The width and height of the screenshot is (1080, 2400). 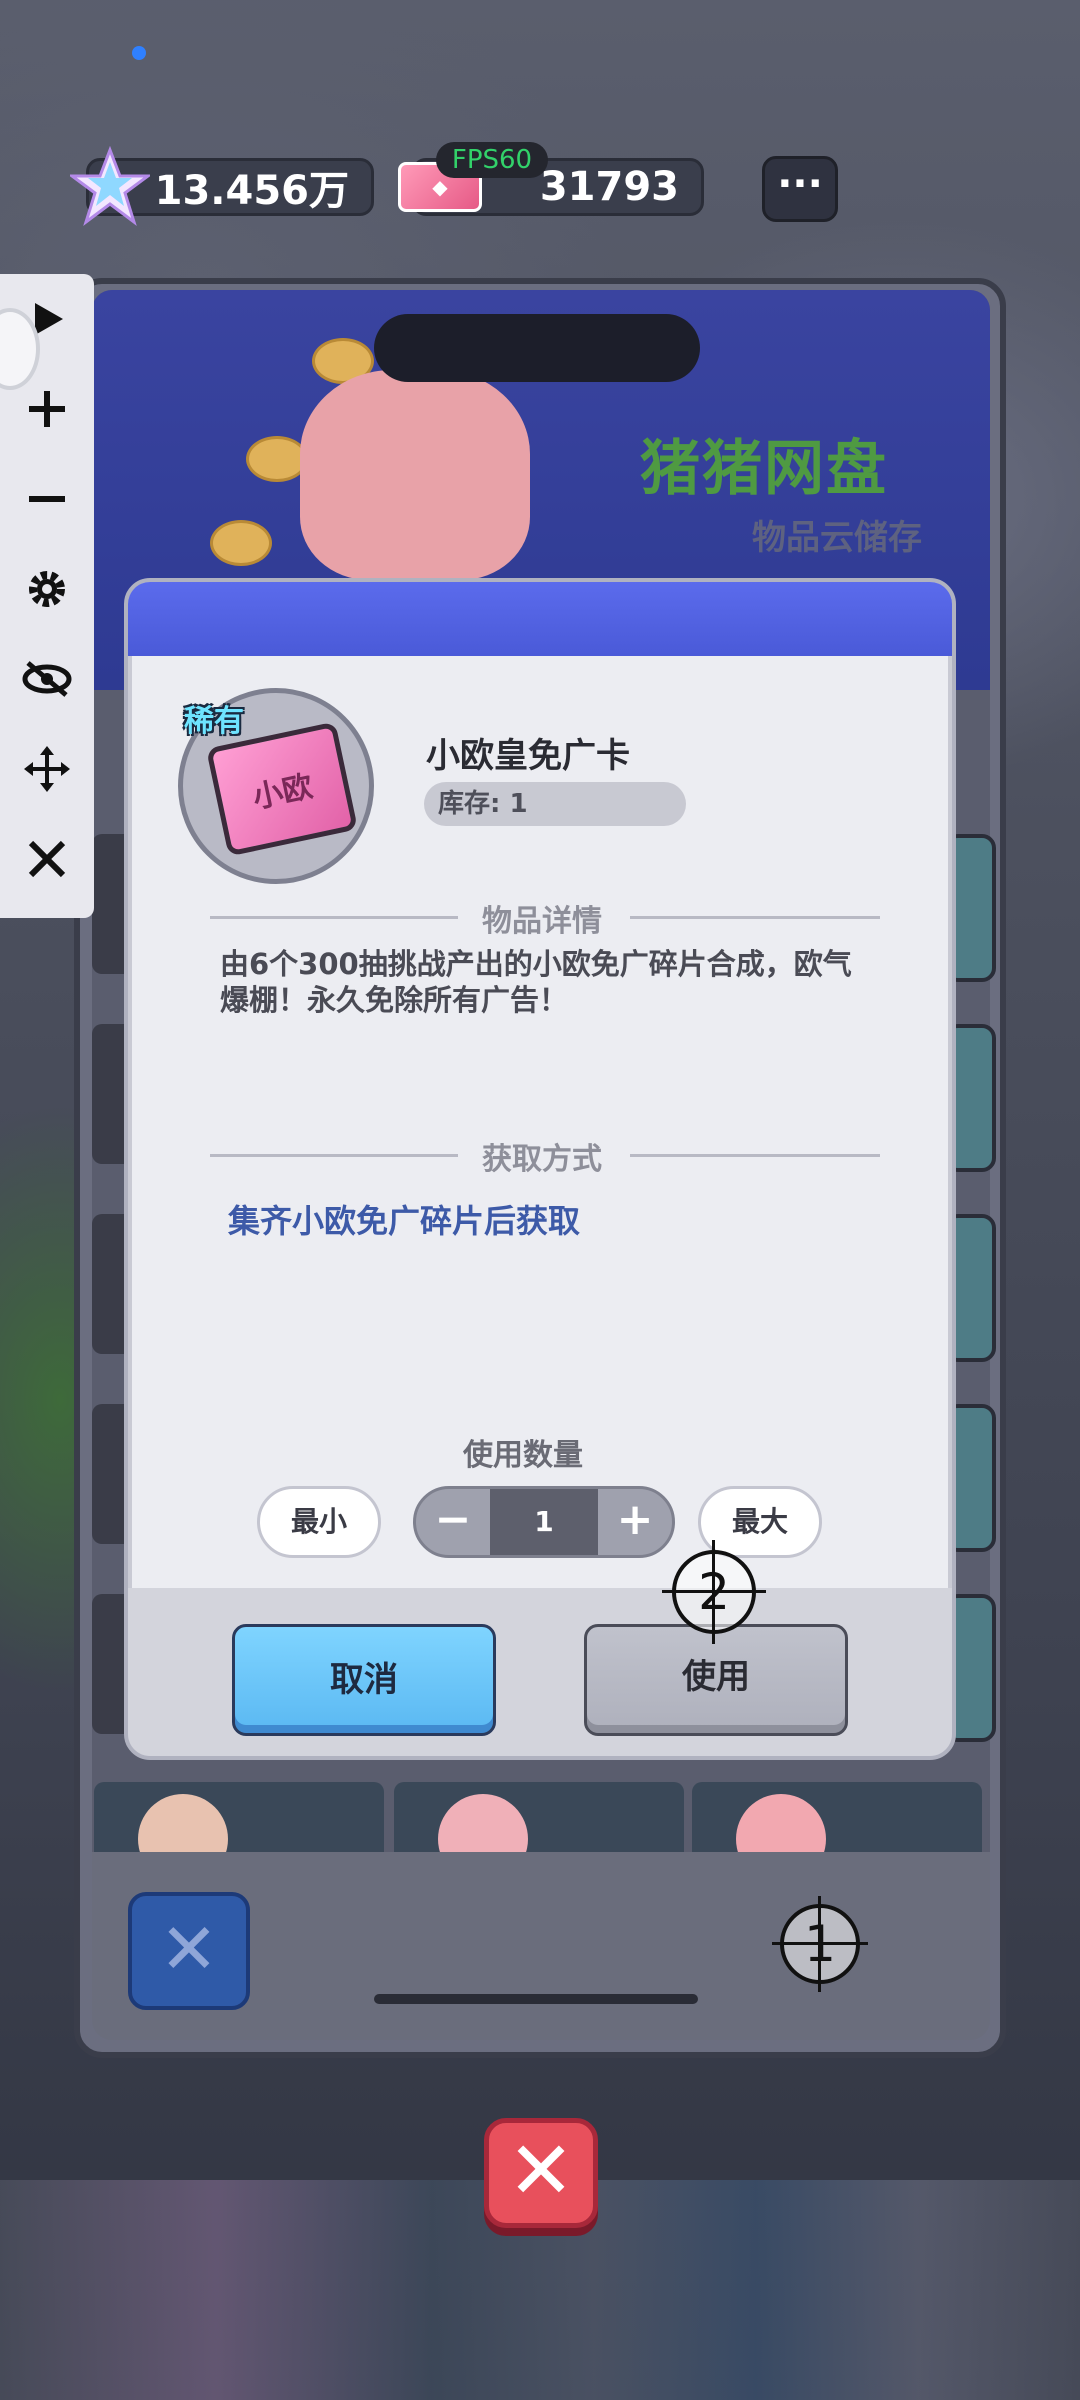 I want to click on quantity-title: 使用数量, so click(x=523, y=1455).